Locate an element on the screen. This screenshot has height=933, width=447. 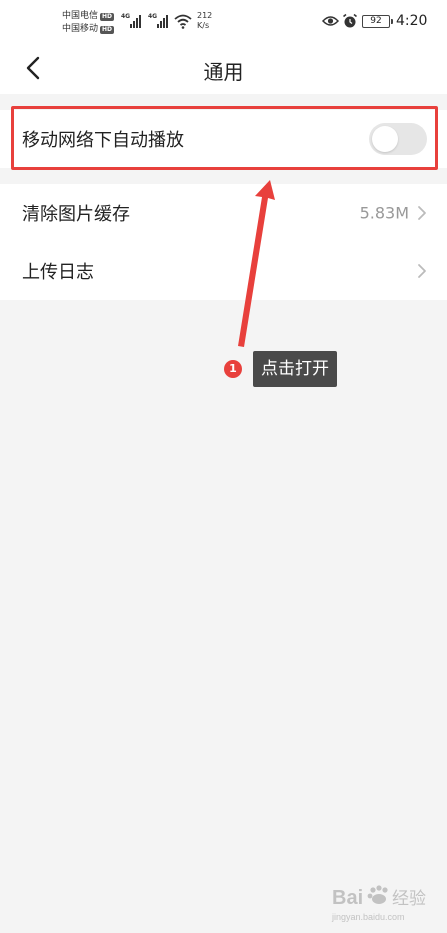
svg-text: 经验 is located at coordinates (409, 899).